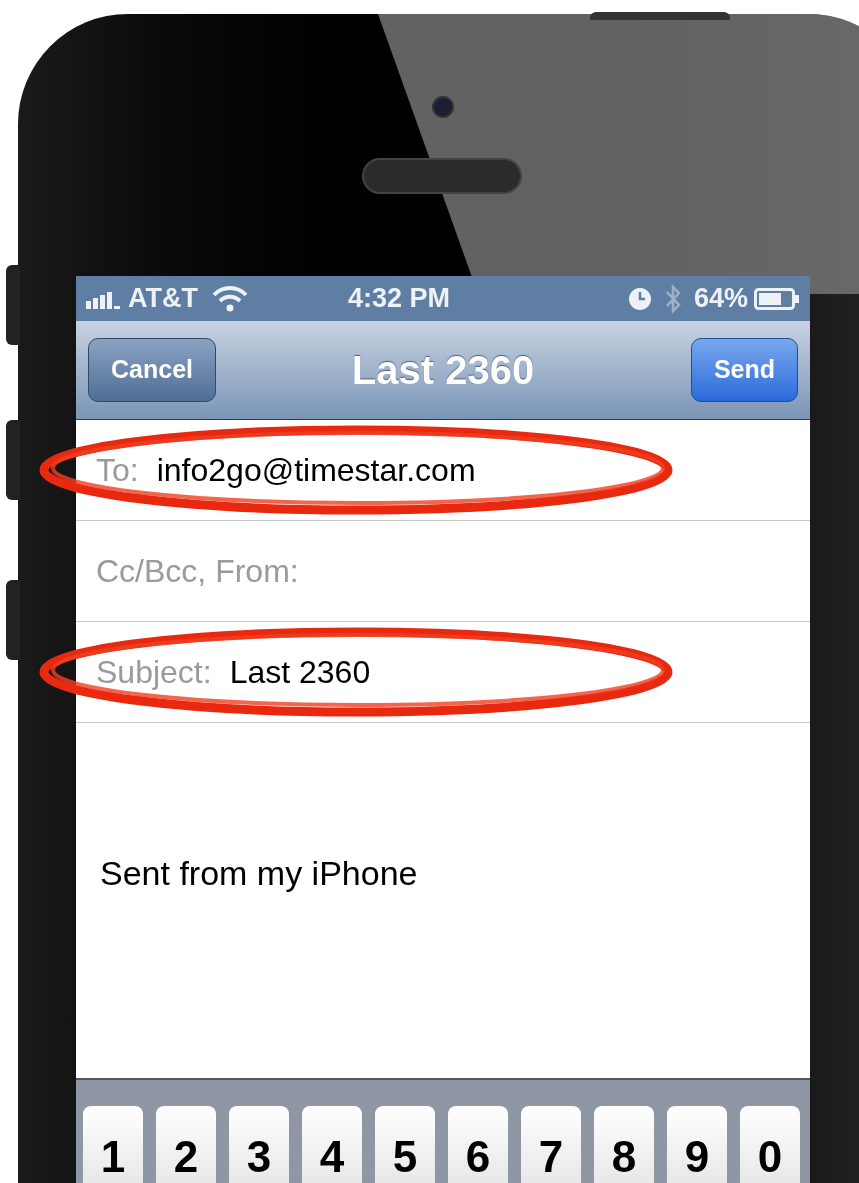 Image resolution: width=859 pixels, height=1183 pixels. What do you see at coordinates (154, 673) in the screenshot?
I see `field-label: Subject:` at bounding box center [154, 673].